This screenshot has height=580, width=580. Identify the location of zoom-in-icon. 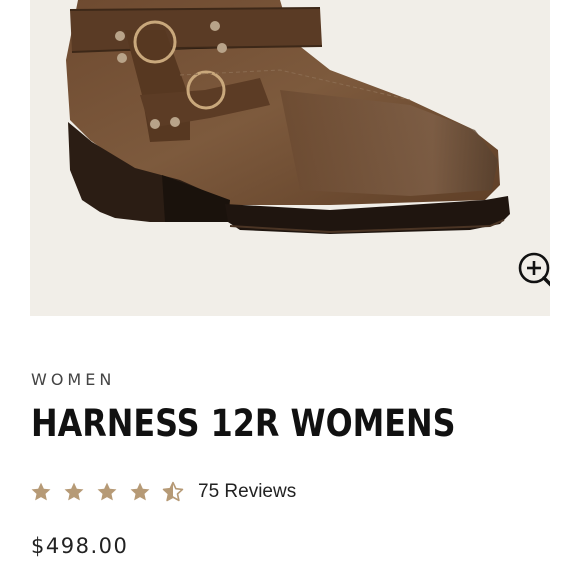
(534, 269).